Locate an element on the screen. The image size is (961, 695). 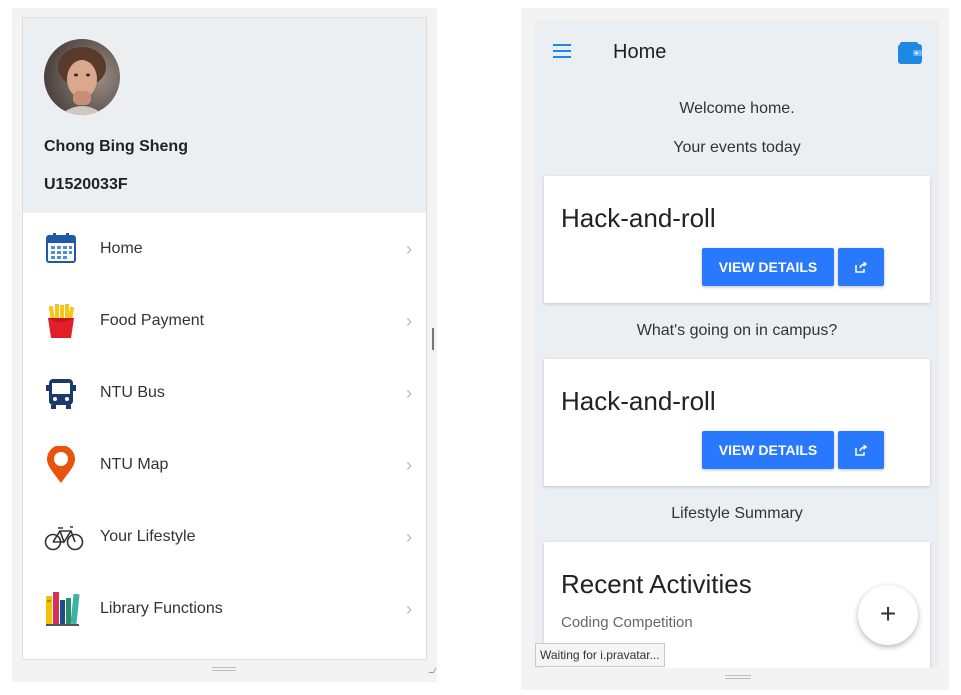
user-id: U1520033F is located at coordinates (86, 184).